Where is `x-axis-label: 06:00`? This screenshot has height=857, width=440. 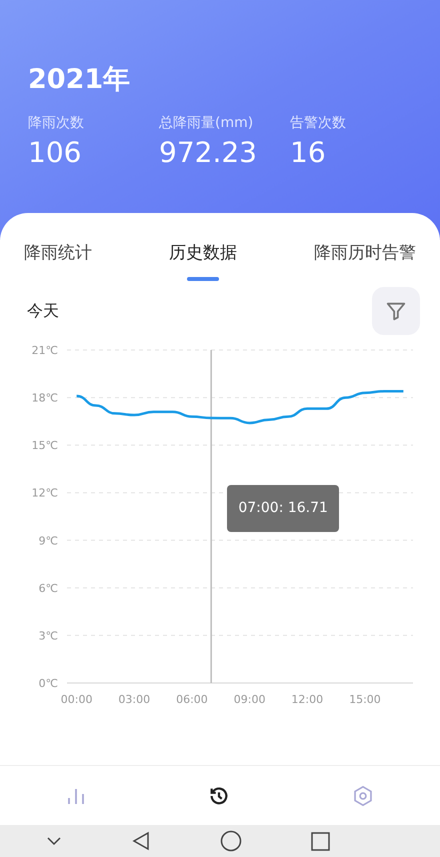
x-axis-label: 06:00 is located at coordinates (192, 699).